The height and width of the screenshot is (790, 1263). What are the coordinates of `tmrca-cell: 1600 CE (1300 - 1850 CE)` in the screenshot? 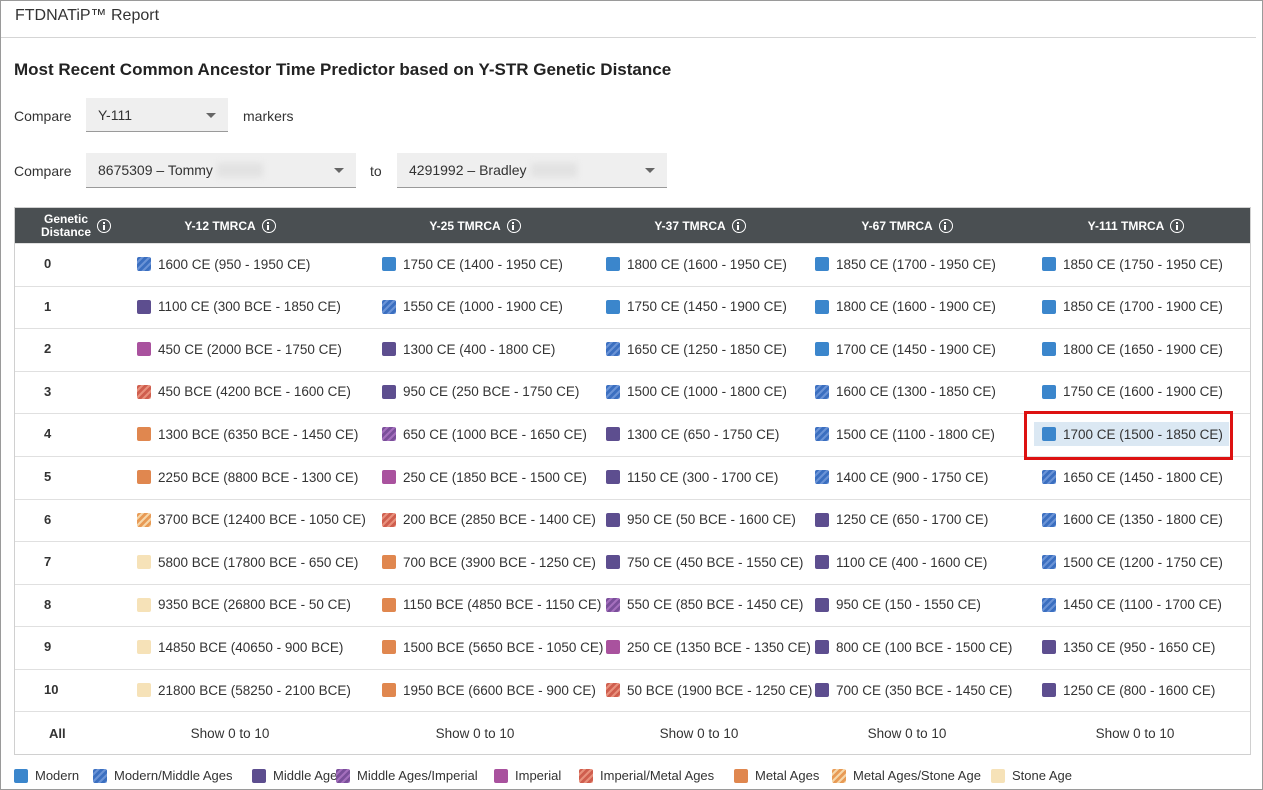 It's located at (905, 392).